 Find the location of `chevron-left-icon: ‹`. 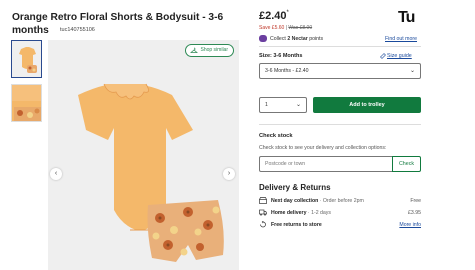

chevron-left-icon: ‹ is located at coordinates (56, 173).